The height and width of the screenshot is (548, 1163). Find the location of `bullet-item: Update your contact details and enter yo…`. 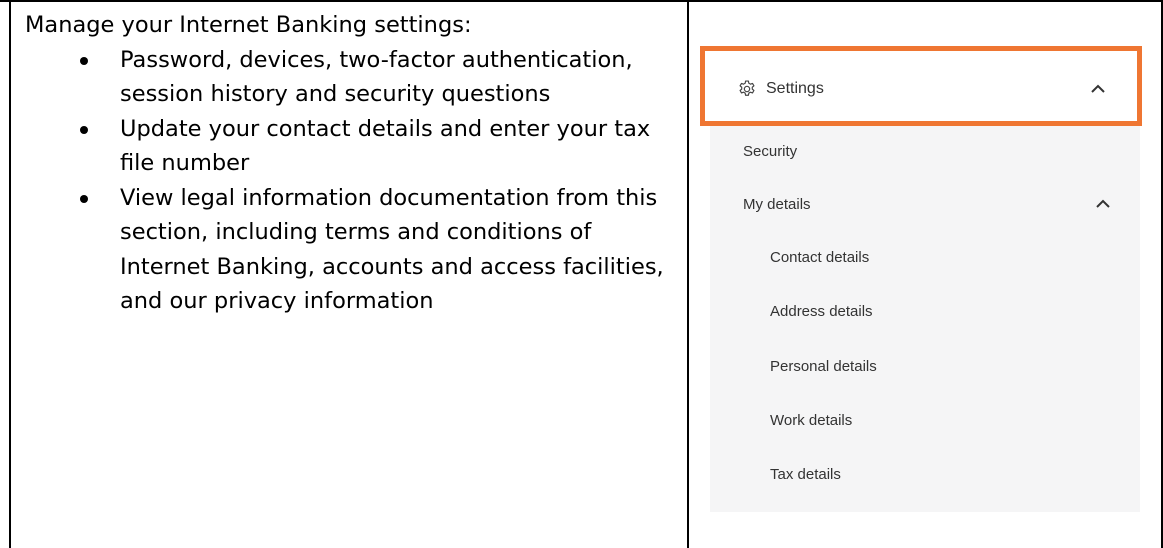

bullet-item: Update your contact details and enter yo… is located at coordinates (350, 146).